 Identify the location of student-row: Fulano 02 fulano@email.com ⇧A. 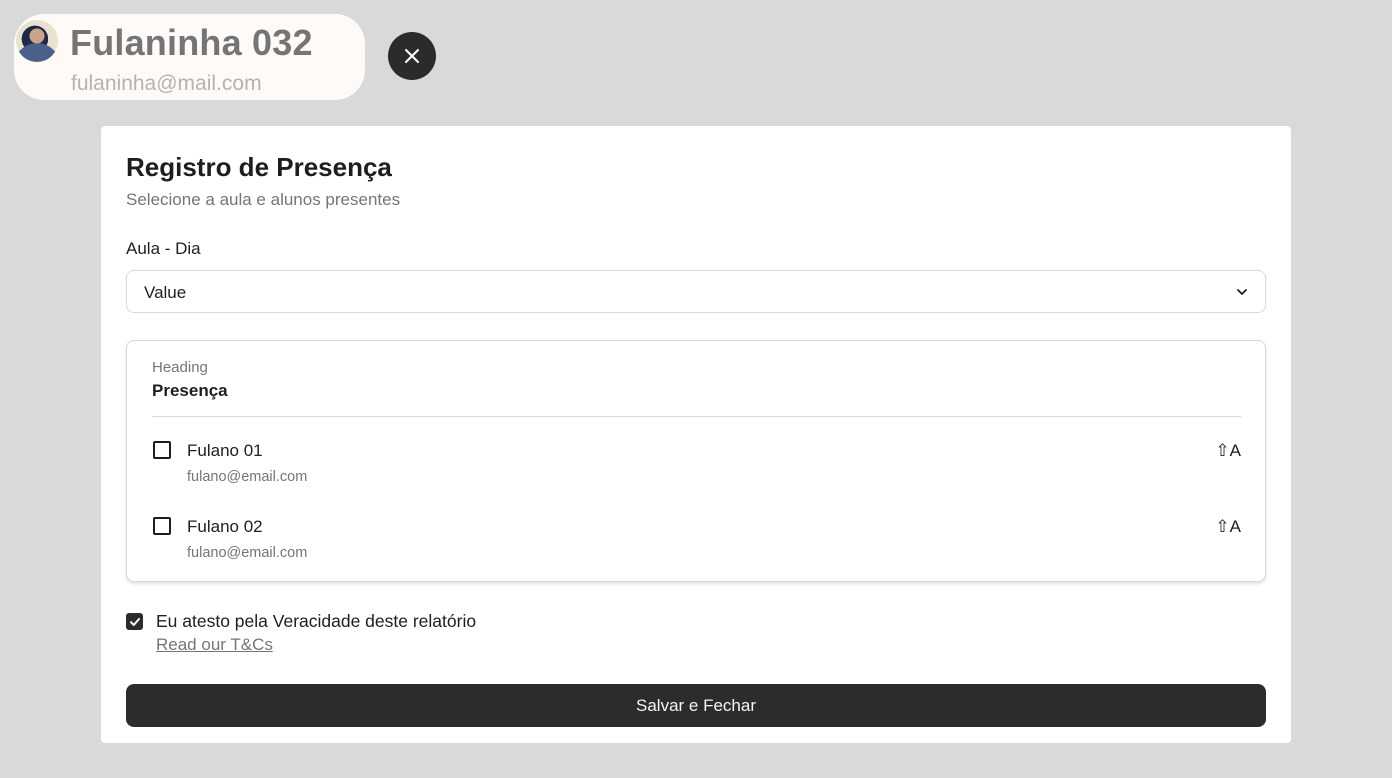
(696, 547).